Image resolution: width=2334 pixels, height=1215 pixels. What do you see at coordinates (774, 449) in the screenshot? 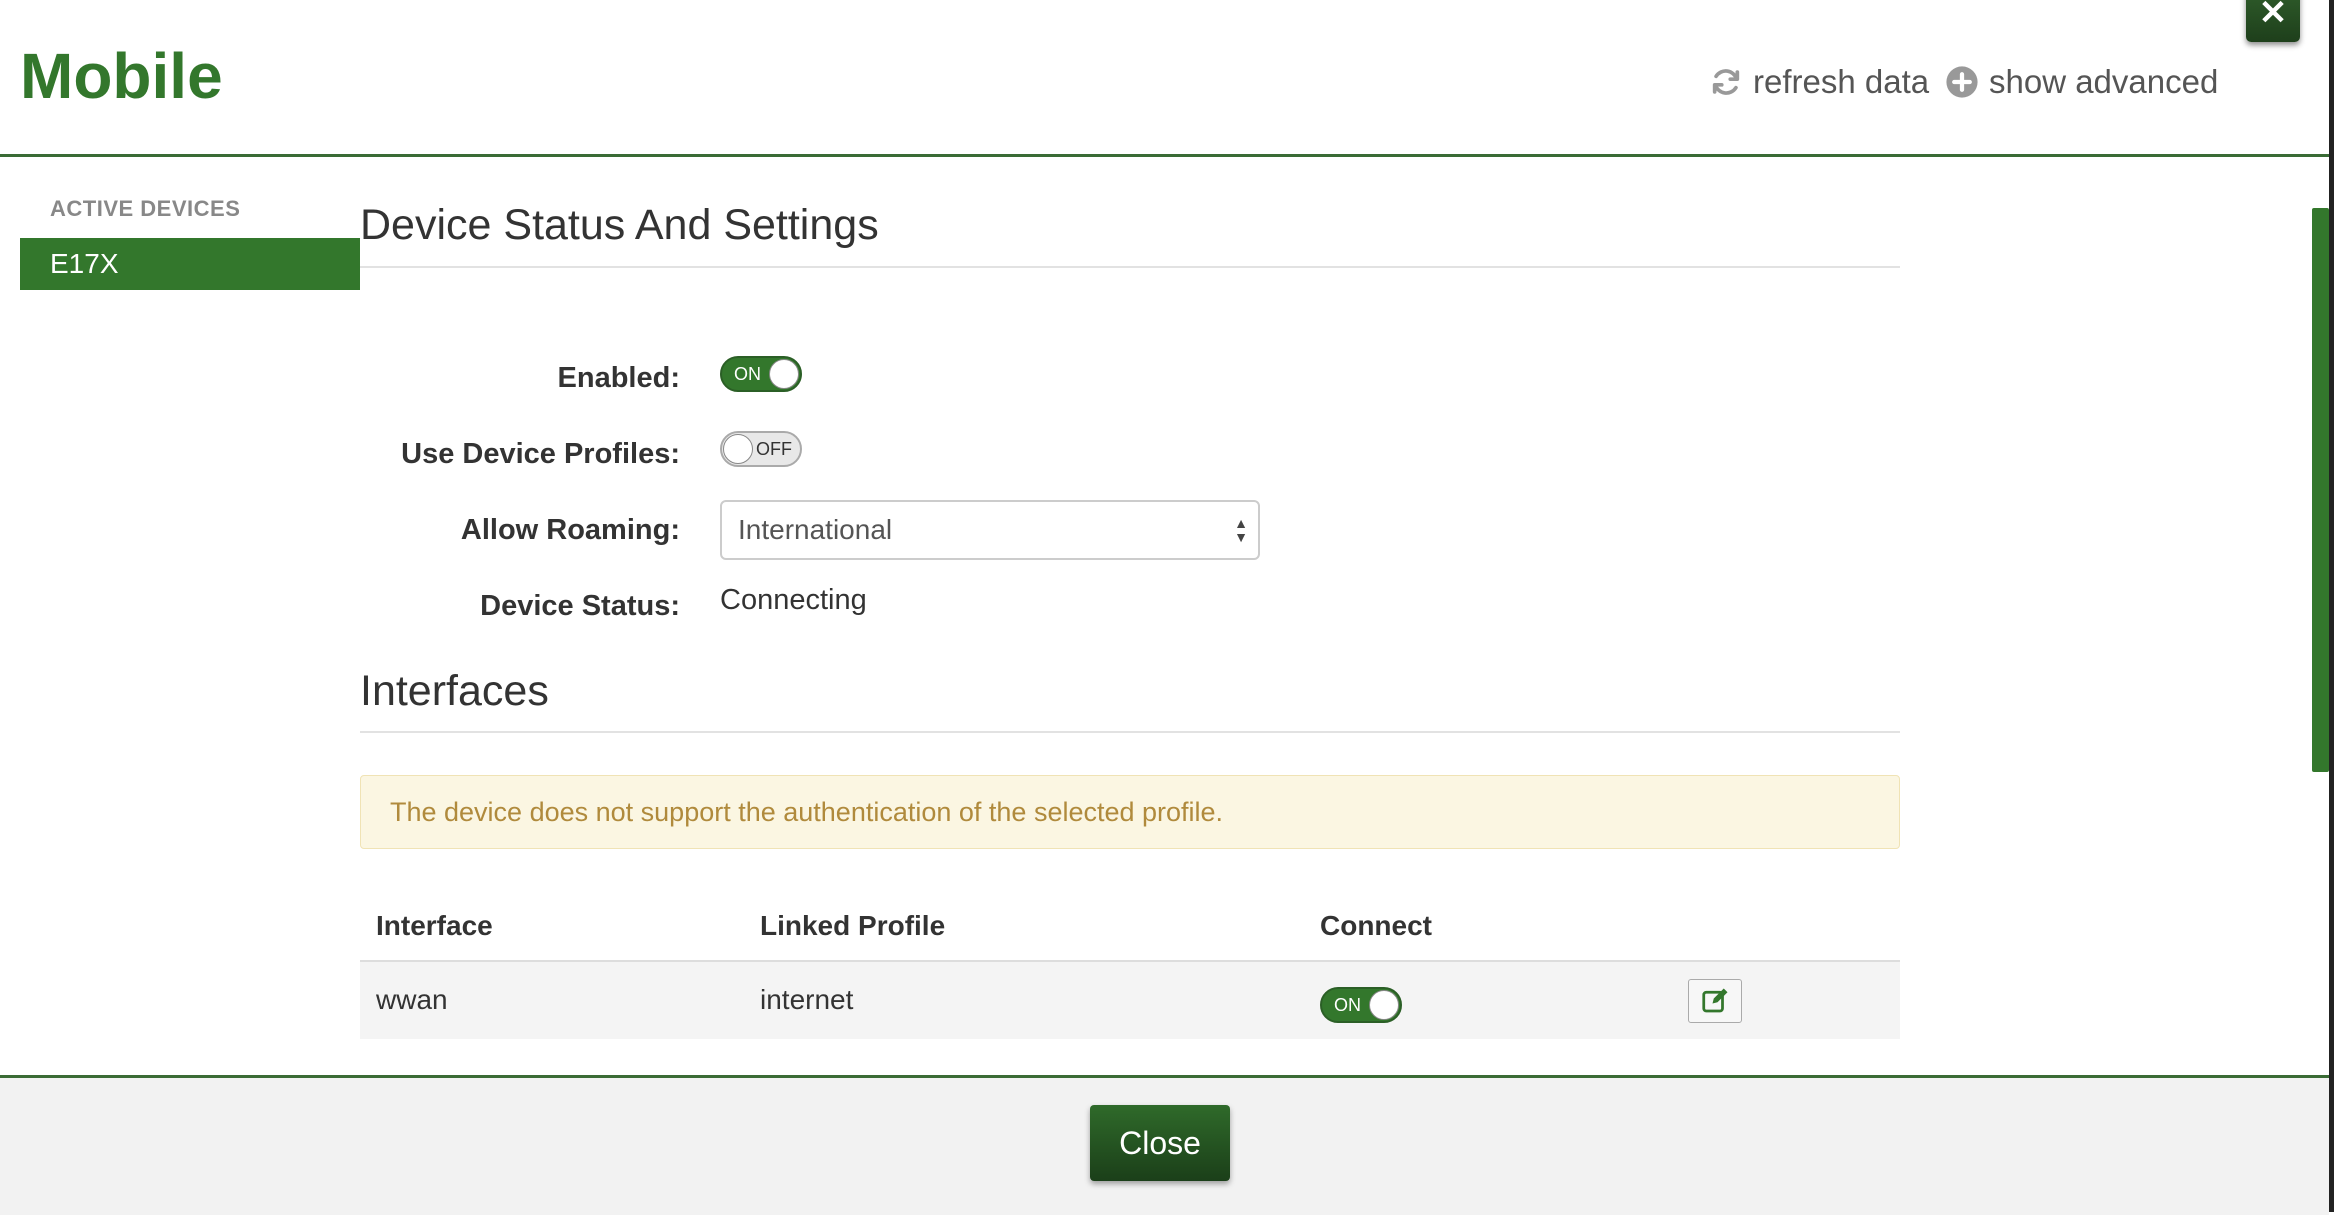
I see `toggle-state-text: OFF` at bounding box center [774, 449].